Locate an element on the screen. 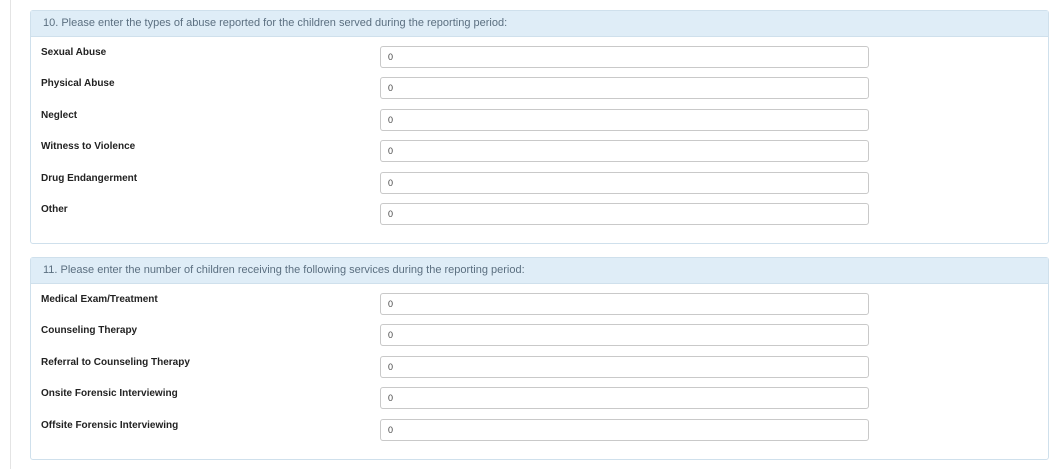 The height and width of the screenshot is (469, 1050). referral-counseling-label: Referral to Counseling Therapy is located at coordinates (115, 362).